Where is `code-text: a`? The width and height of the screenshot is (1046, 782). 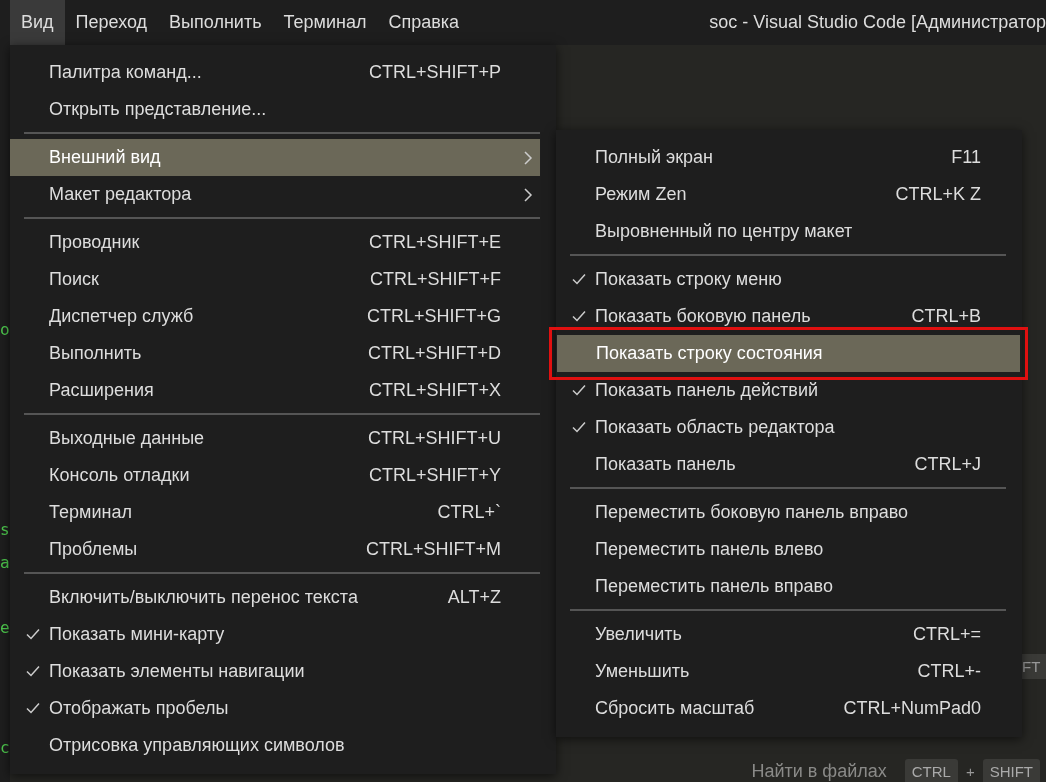
code-text: a is located at coordinates (5, 563).